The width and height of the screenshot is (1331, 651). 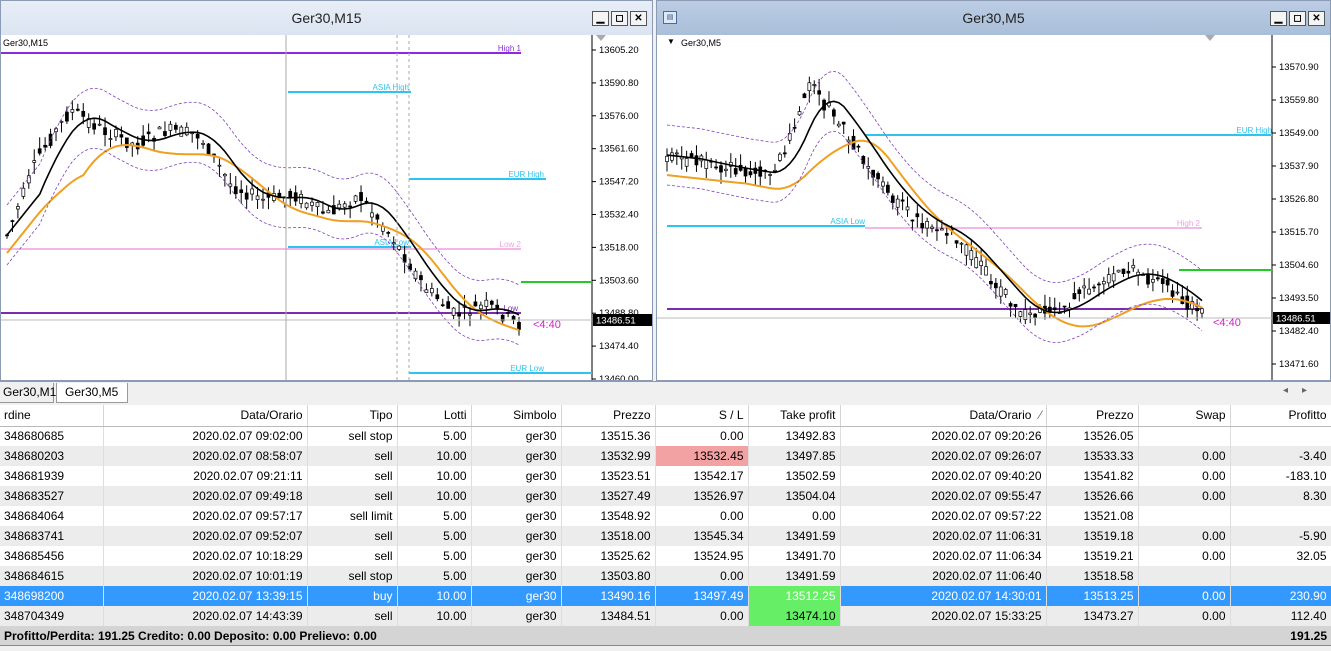 What do you see at coordinates (1299, 265) in the screenshot?
I see `price-tick-label: 13504.60` at bounding box center [1299, 265].